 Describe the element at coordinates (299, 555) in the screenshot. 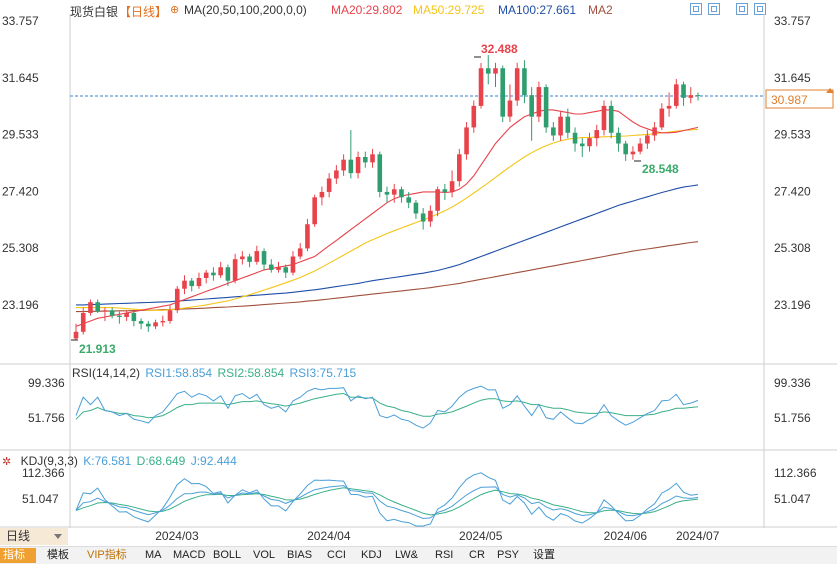

I see `tab-bias: BIAS` at that location.